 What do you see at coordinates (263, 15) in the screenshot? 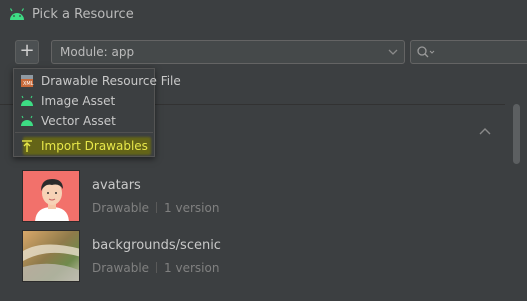
I see `title-bar: Pick a Resource` at bounding box center [263, 15].